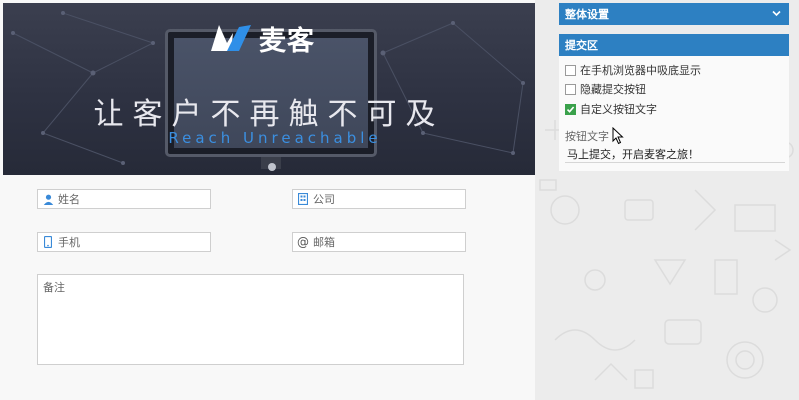 The width and height of the screenshot is (799, 400). I want to click on email-placeholder: 邮箱, so click(324, 242).